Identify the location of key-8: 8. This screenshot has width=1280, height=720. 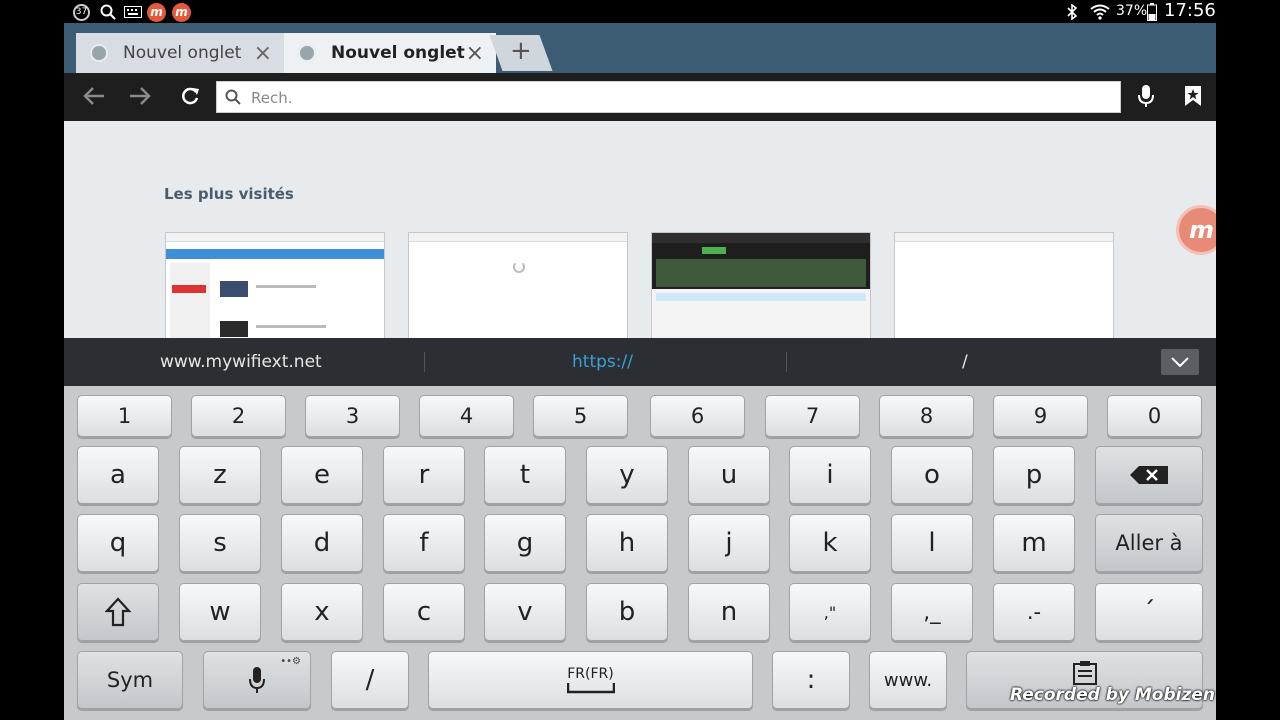
(926, 416).